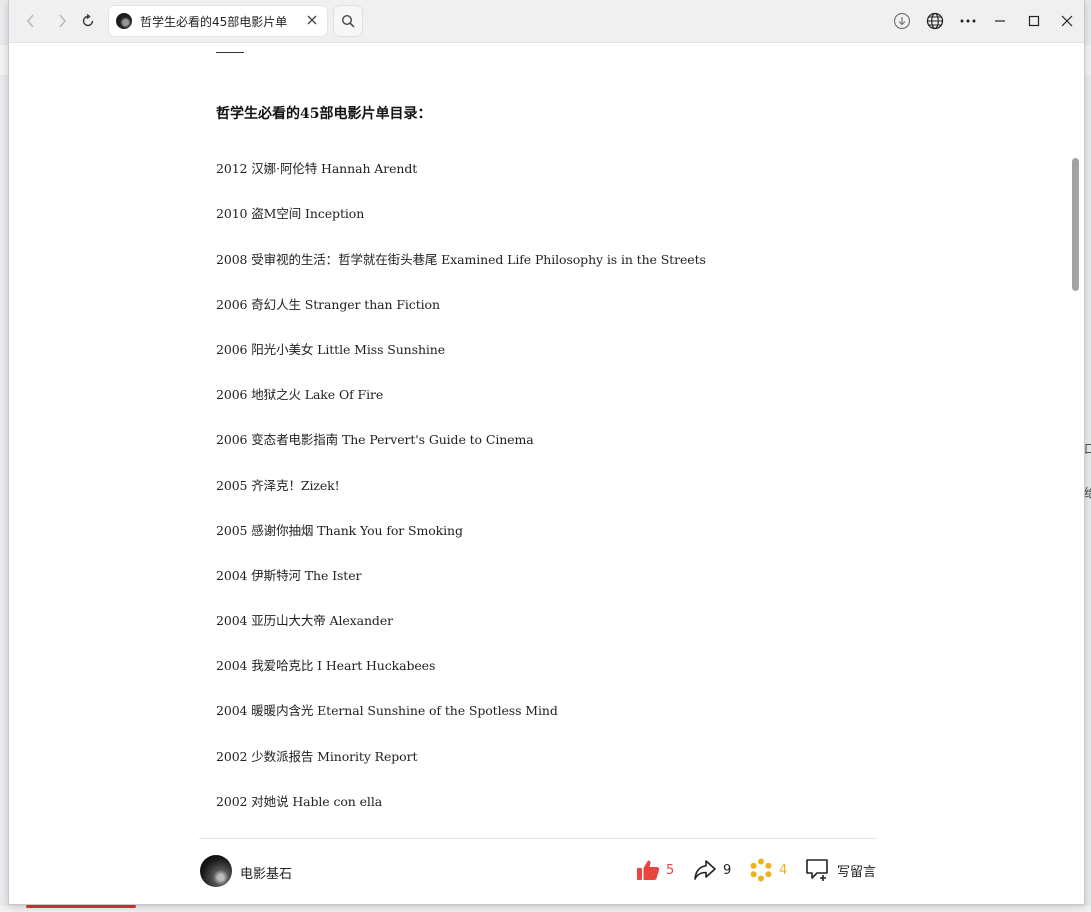 The height and width of the screenshot is (912, 1091). What do you see at coordinates (670, 870) in the screenshot?
I see `like-count: 5` at bounding box center [670, 870].